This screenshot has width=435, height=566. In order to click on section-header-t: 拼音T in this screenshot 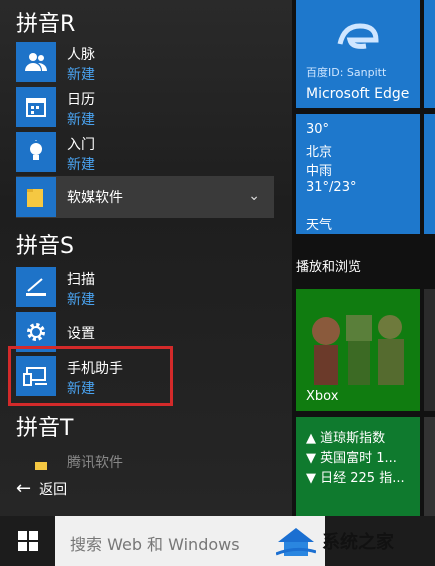, I will do `click(44, 426)`.